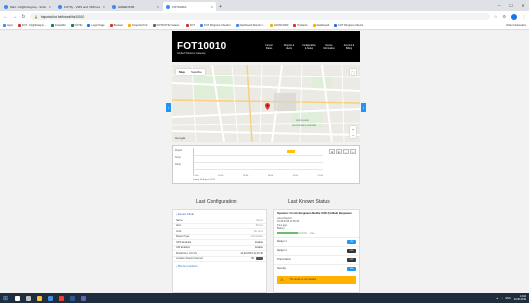  Describe the element at coordinates (50, 298) in the screenshot. I see `mail-icon` at that location.